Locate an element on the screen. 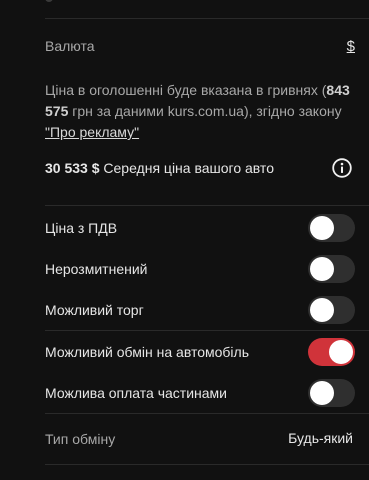  currency-select: $ is located at coordinates (351, 46).